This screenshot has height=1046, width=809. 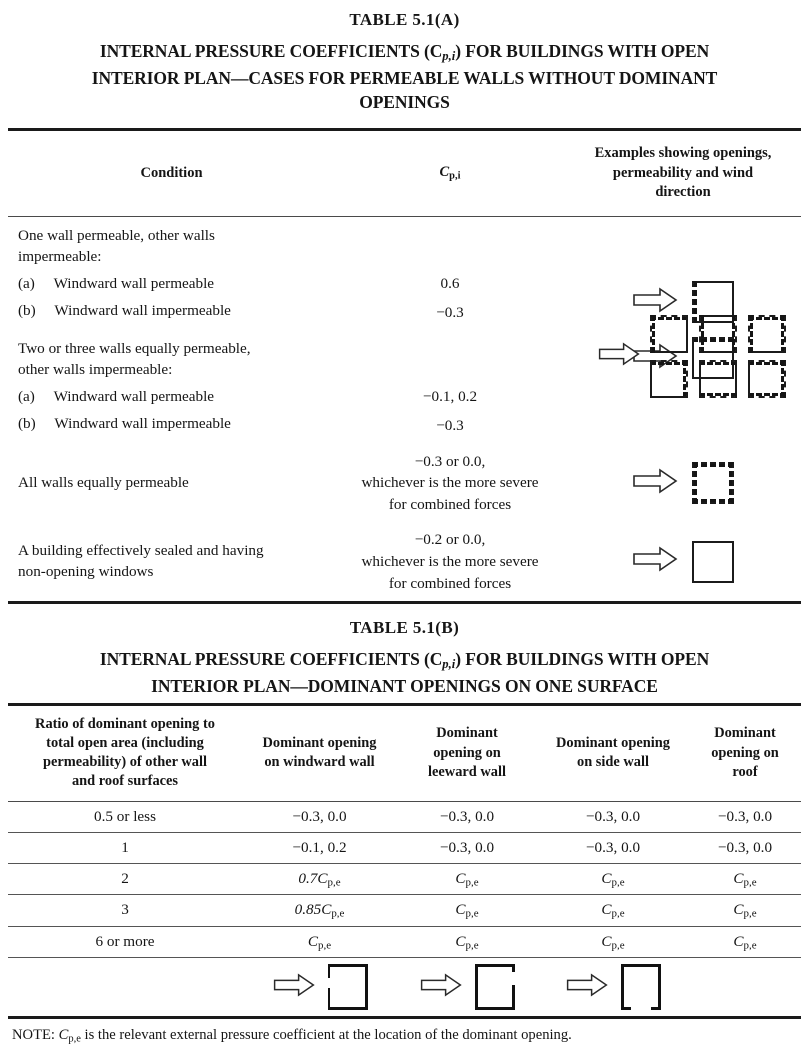 What do you see at coordinates (745, 752) in the screenshot?
I see `header-roof: Dominant opening on roof` at bounding box center [745, 752].